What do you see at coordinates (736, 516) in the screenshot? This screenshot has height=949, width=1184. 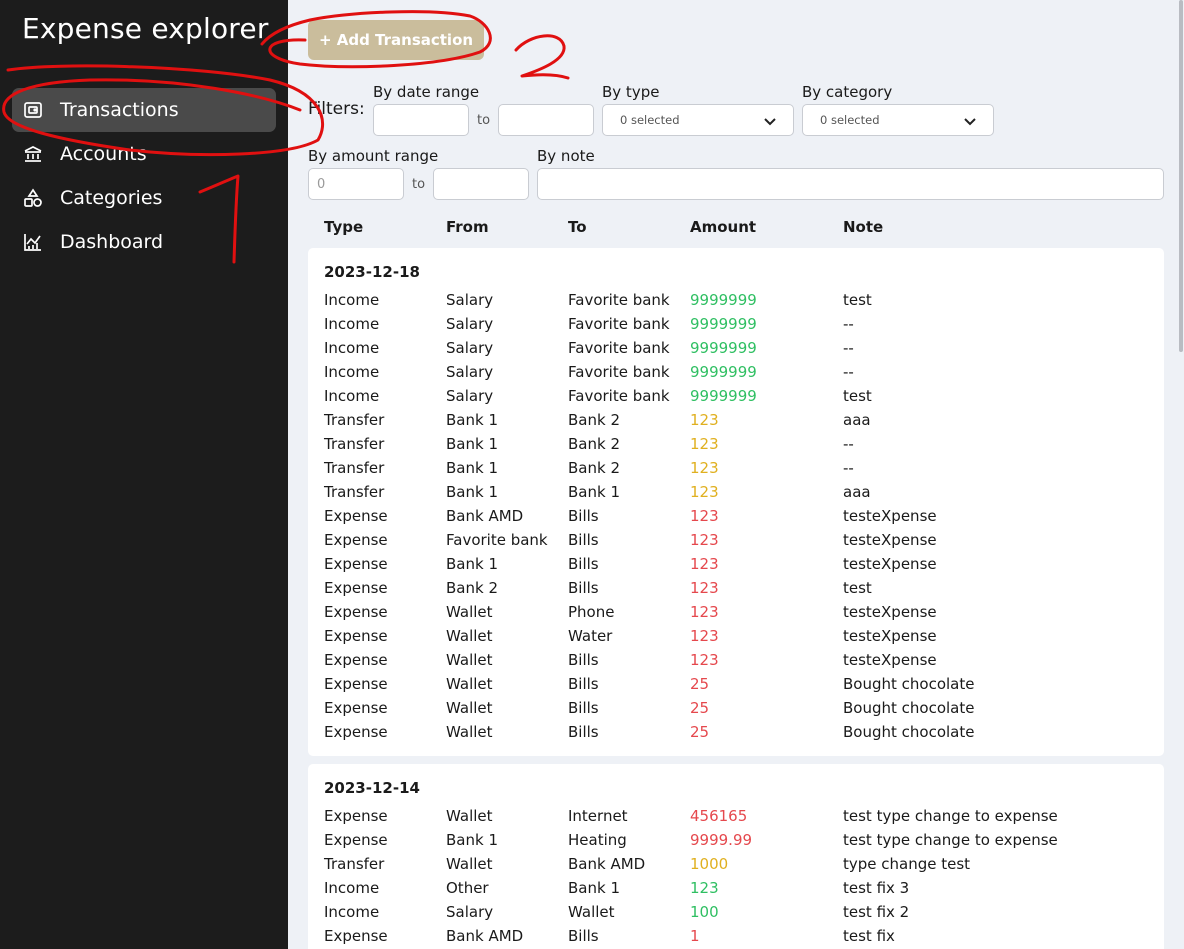 I see `table-row: Expense Bank AMD Bills 123 testeXpense` at bounding box center [736, 516].